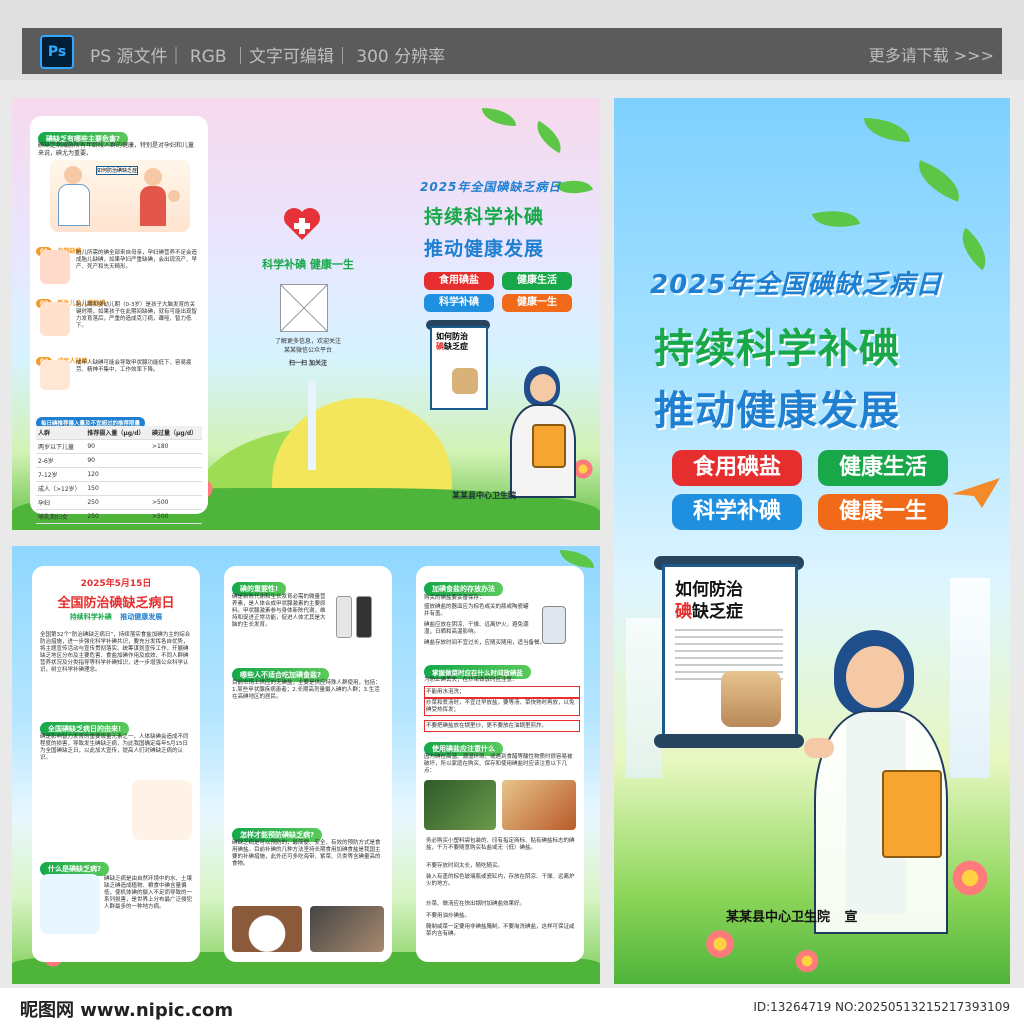 Image resolution: width=1024 pixels, height=1024 pixels. I want to click on table-cell: 120, so click(117, 474).